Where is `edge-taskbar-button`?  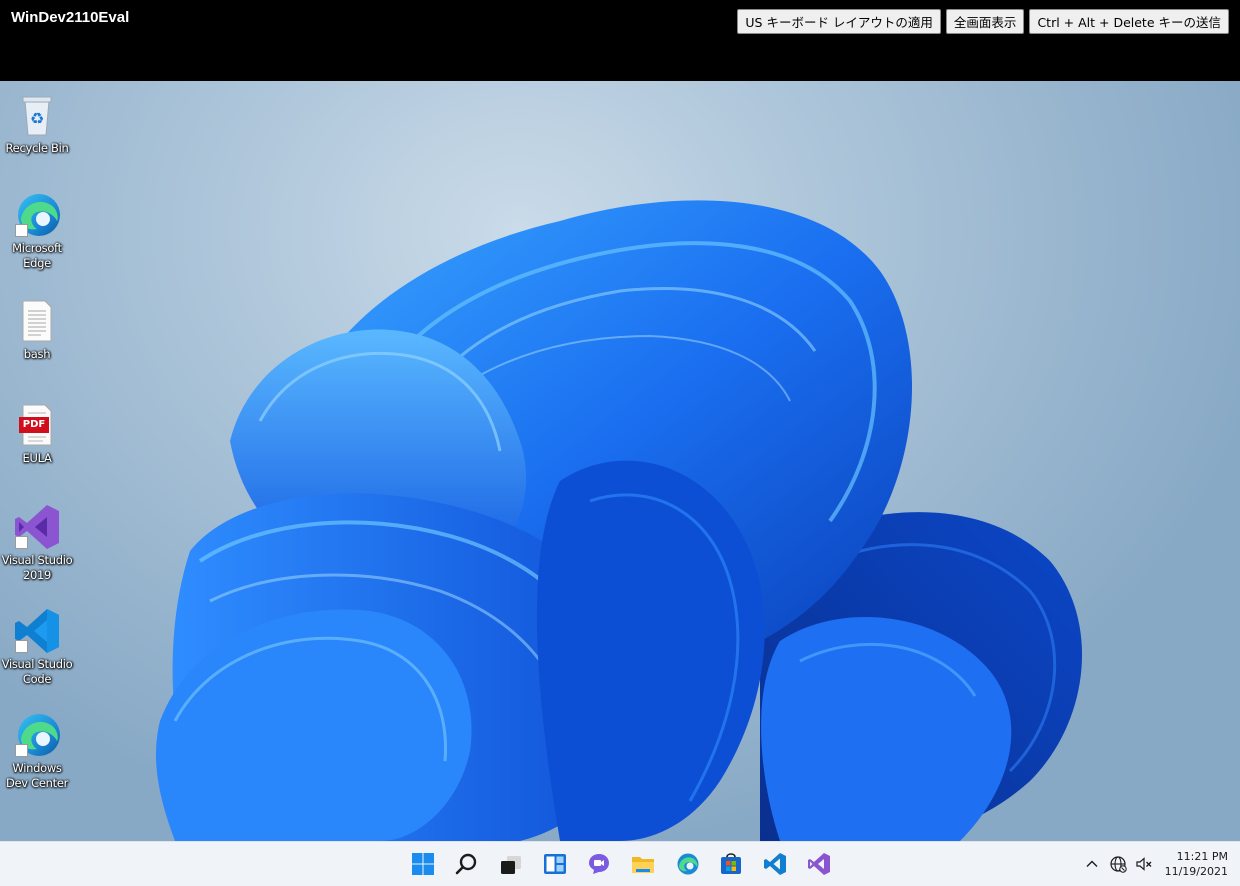
edge-taskbar-button is located at coordinates (687, 864).